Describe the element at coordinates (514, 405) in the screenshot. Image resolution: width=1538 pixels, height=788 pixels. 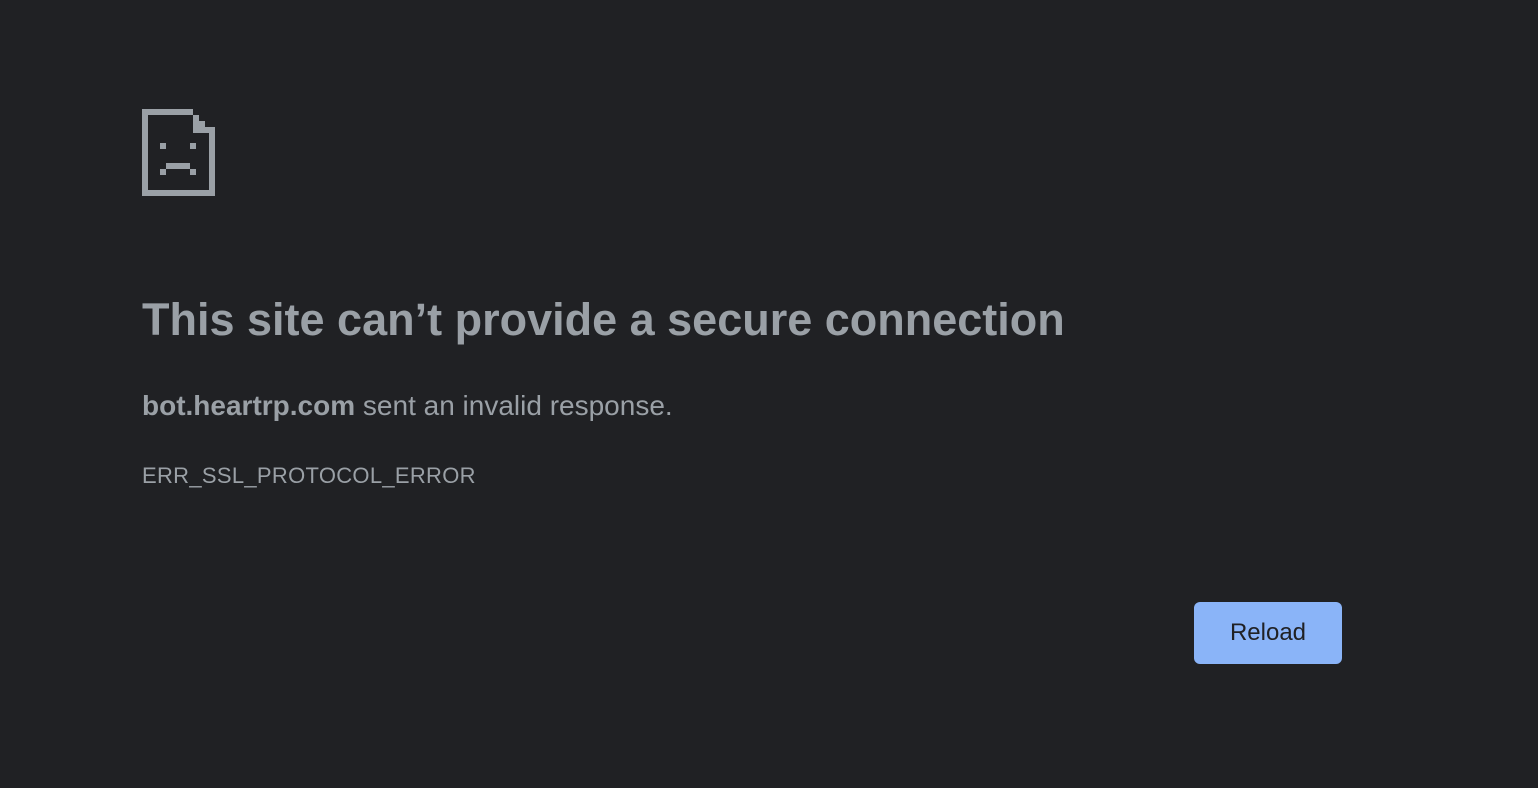
I see `error-message: sent an invalid response.` at that location.